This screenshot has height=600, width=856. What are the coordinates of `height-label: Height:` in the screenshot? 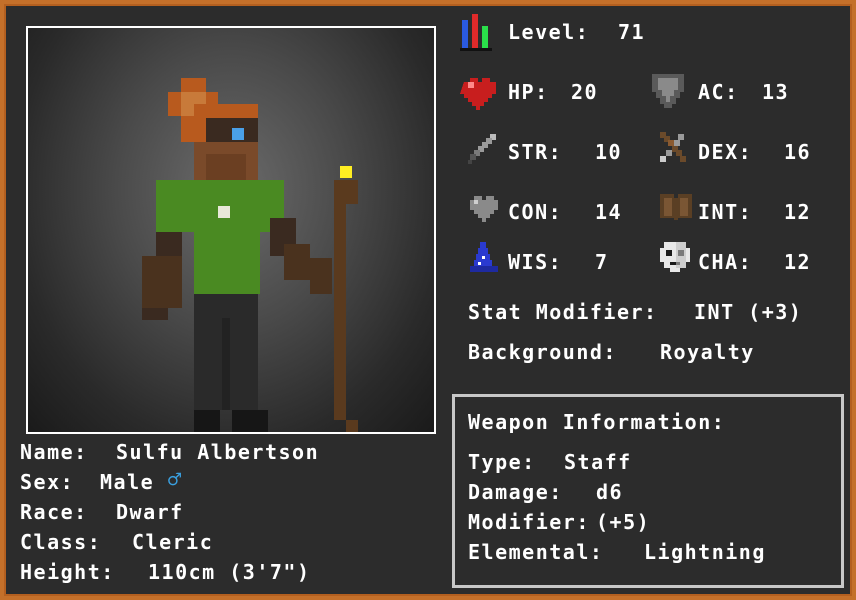 It's located at (67, 572).